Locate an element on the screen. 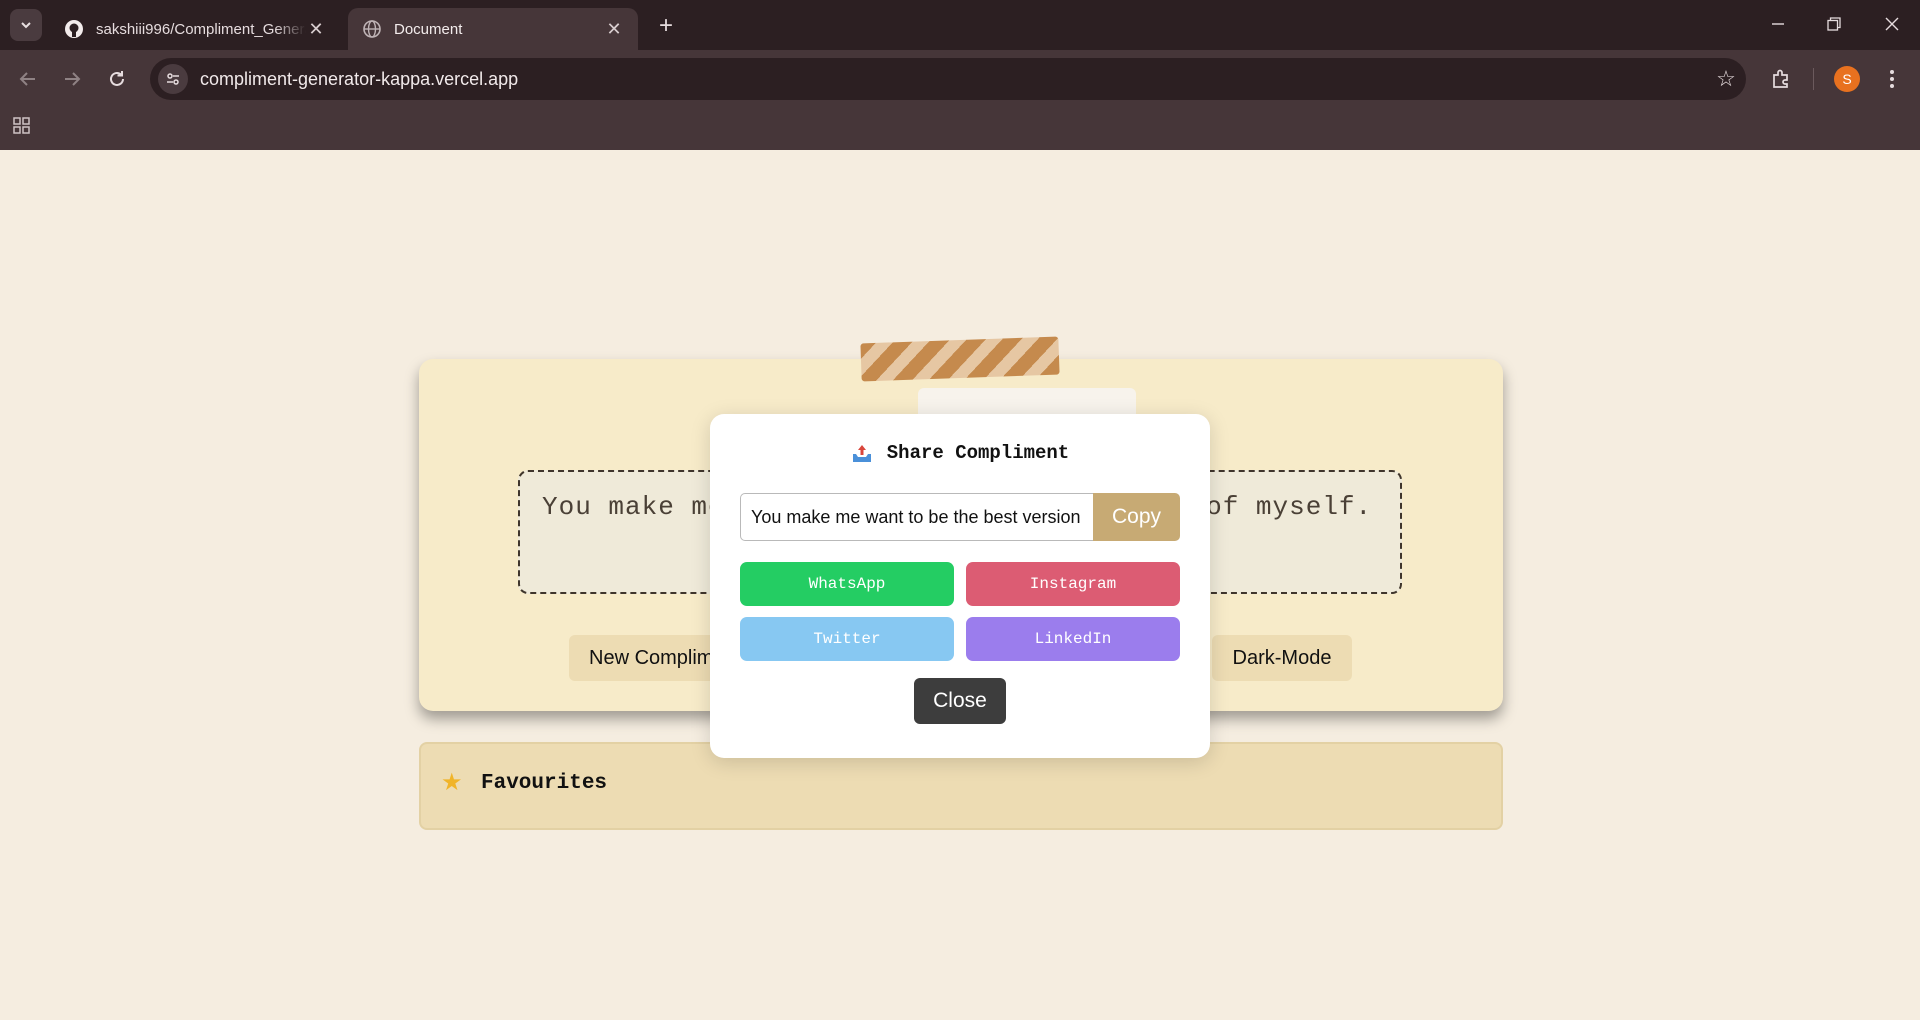  chevron-down-icon is located at coordinates (26, 25).